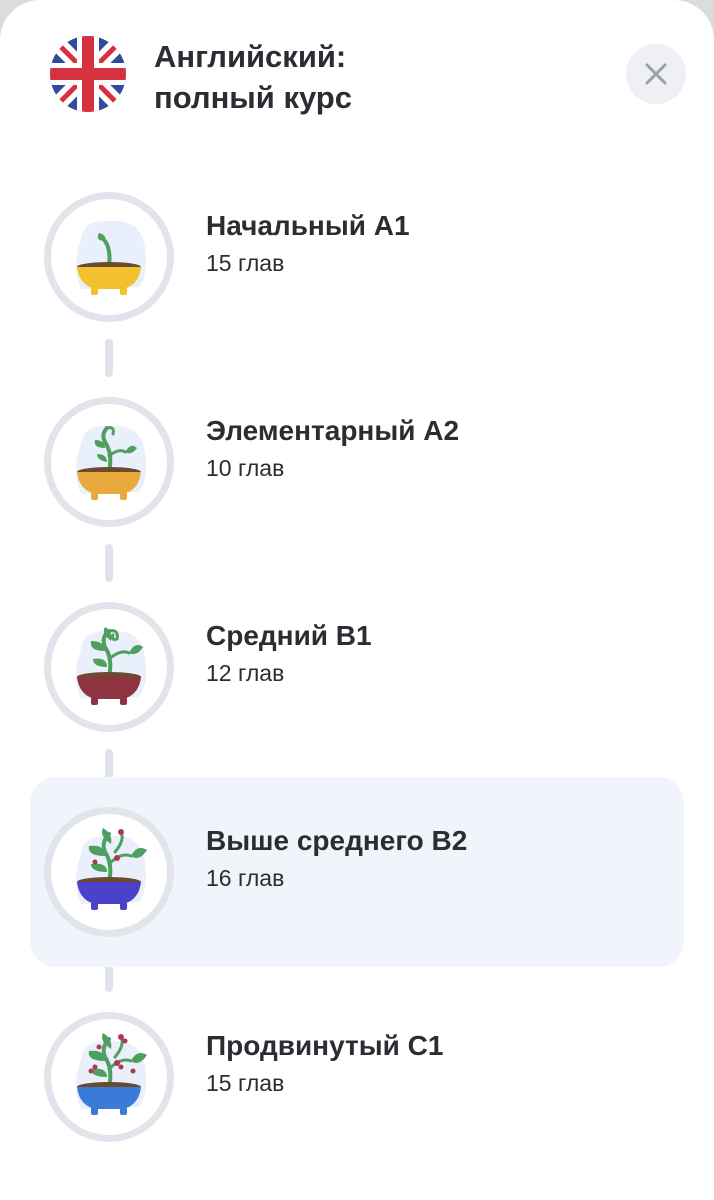 The image size is (714, 1200). Describe the element at coordinates (357, 1077) in the screenshot. I see `level-item-c1: Продвинутый С1 15 глав` at that location.